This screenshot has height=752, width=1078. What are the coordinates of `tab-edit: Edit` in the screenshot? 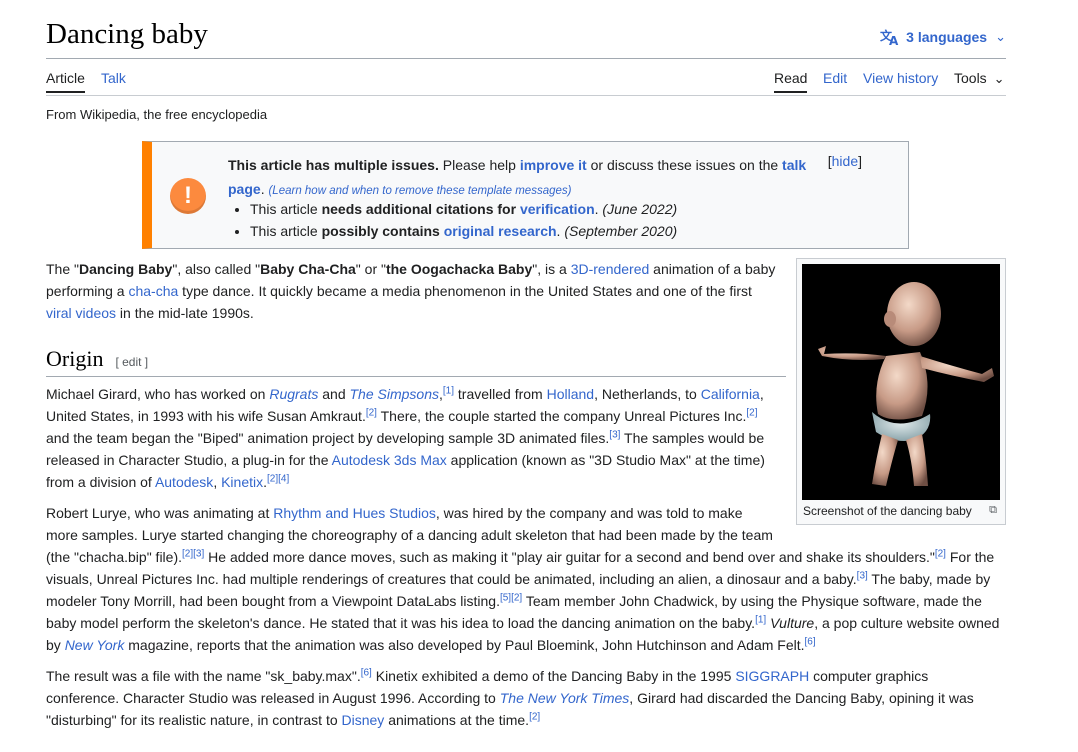 It's located at (835, 78).